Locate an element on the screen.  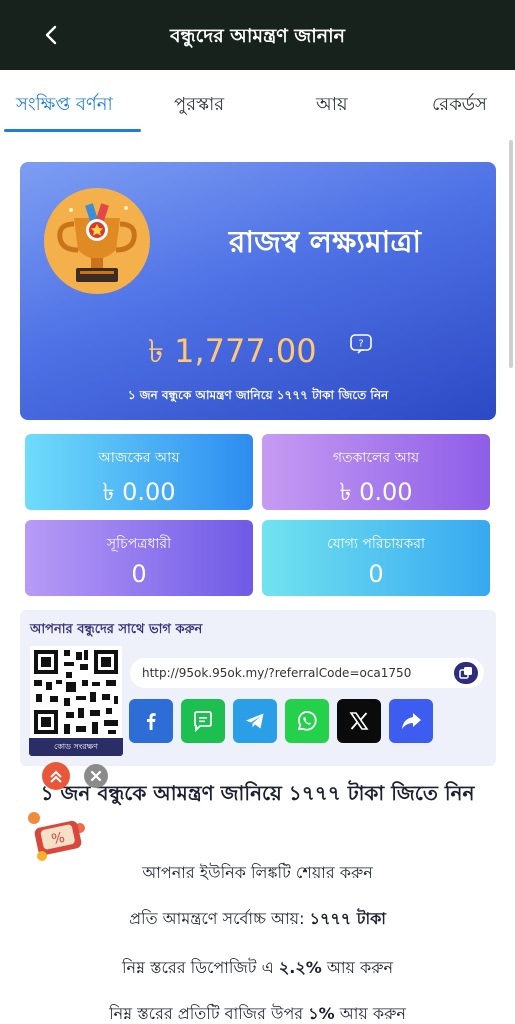
share-message-button is located at coordinates (203, 721).